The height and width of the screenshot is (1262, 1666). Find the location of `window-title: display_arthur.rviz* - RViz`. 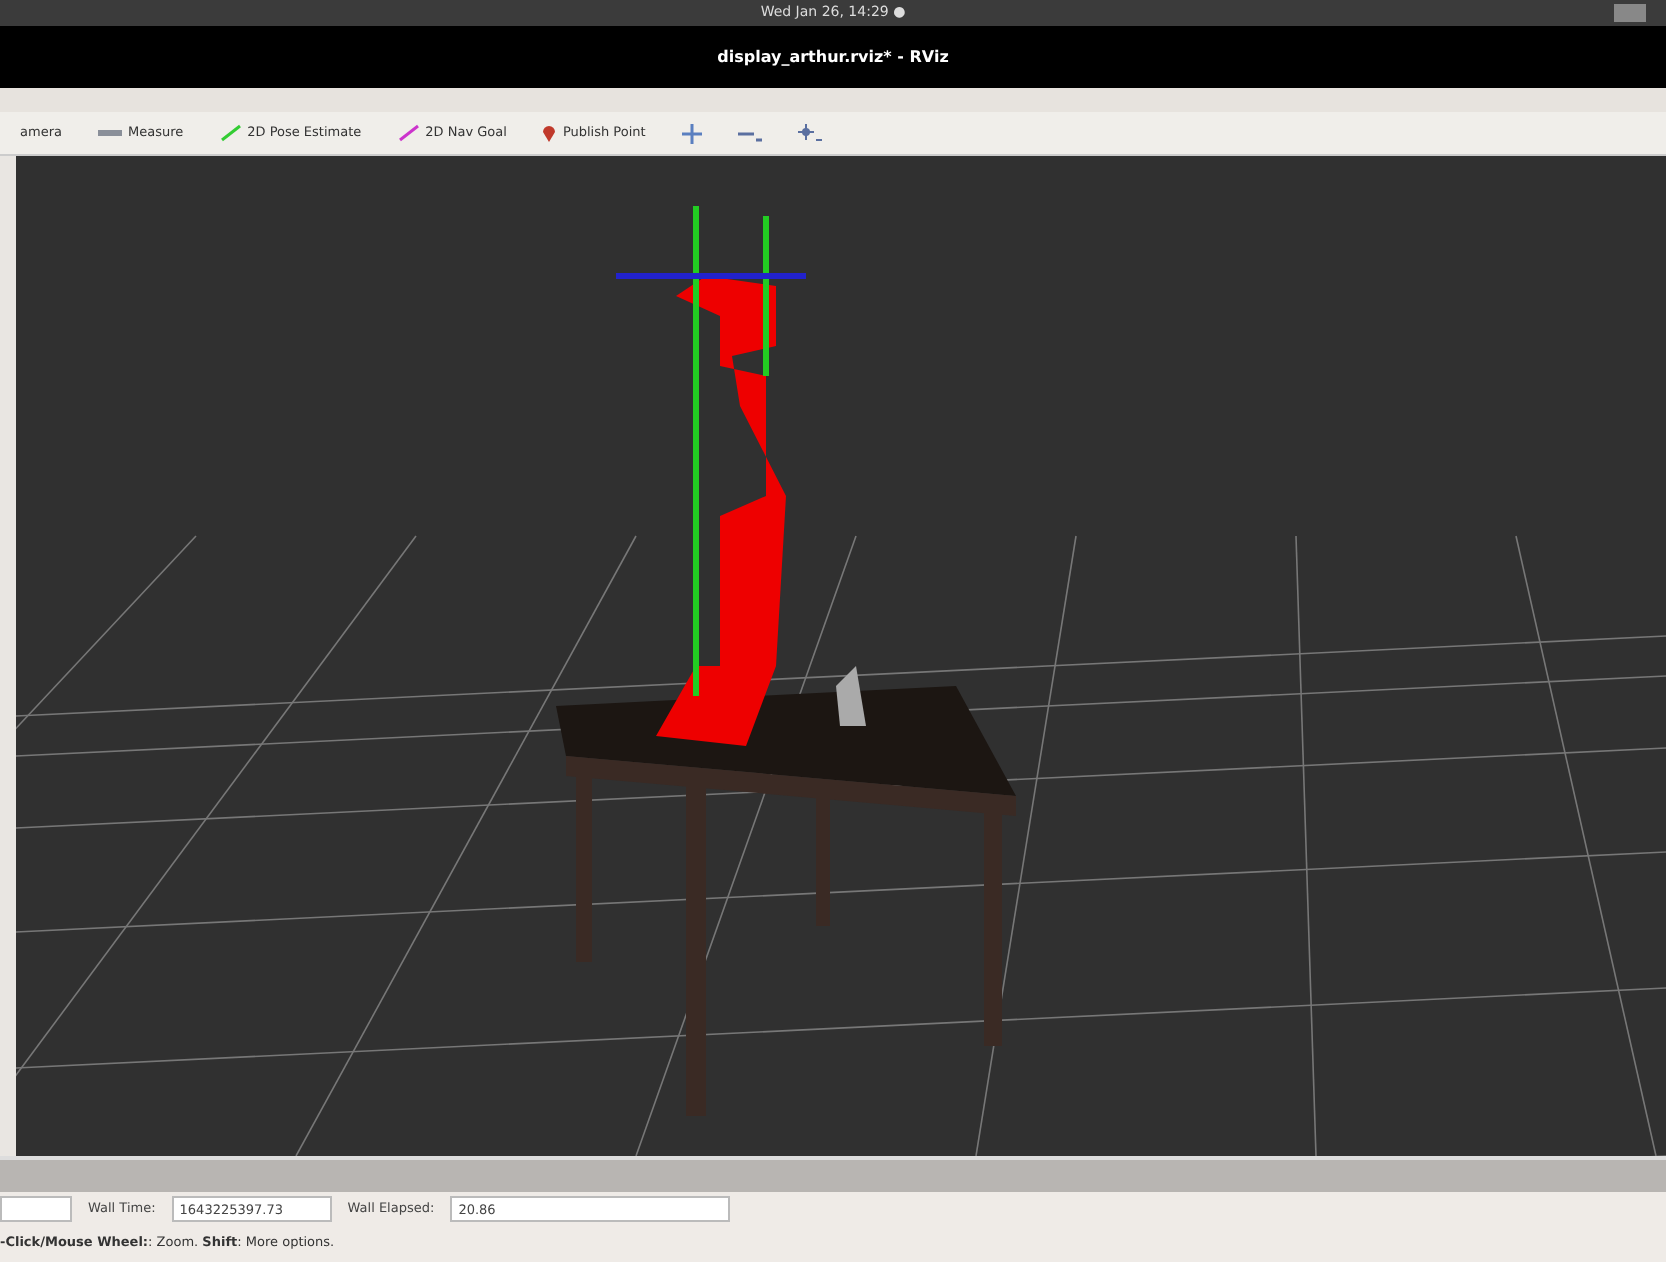

window-title: display_arthur.rviz* - RViz is located at coordinates (833, 57).